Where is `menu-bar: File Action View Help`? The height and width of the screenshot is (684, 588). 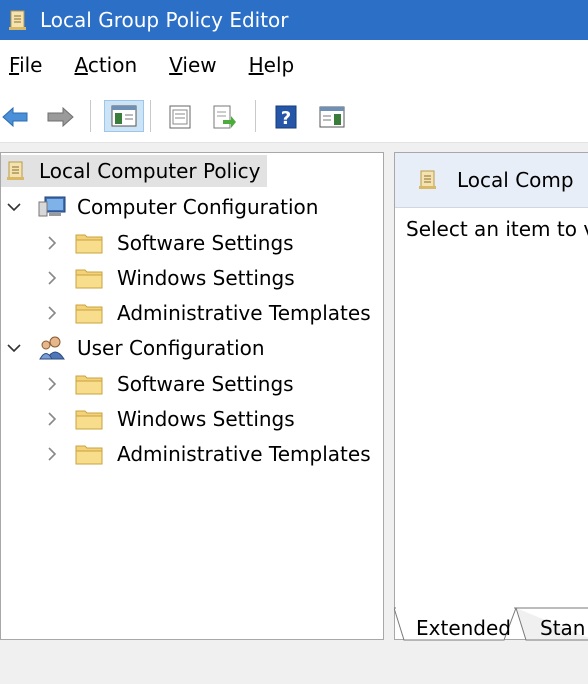 menu-bar: File Action View Help is located at coordinates (294, 65).